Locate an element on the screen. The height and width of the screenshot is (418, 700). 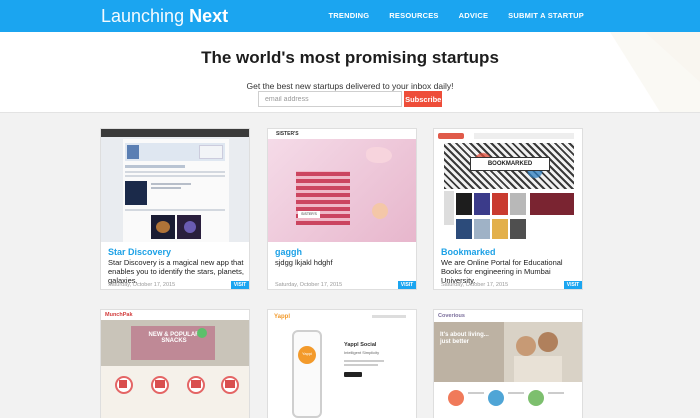
site-logo: Launching Next is located at coordinates (164, 16).